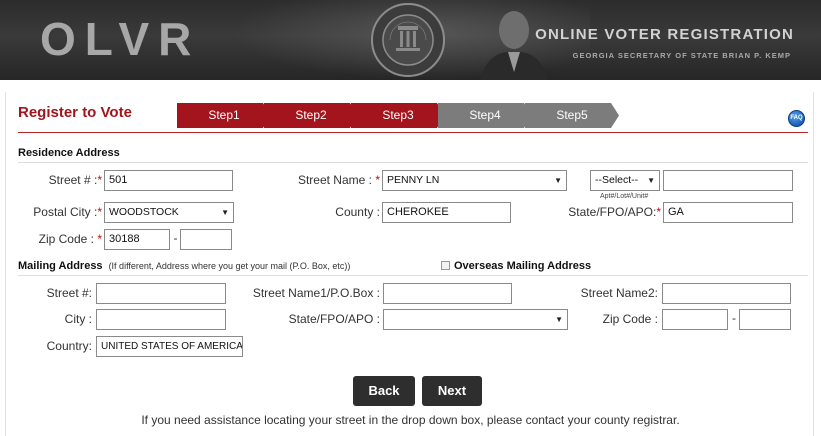  I want to click on street-name1-input, so click(447, 293).